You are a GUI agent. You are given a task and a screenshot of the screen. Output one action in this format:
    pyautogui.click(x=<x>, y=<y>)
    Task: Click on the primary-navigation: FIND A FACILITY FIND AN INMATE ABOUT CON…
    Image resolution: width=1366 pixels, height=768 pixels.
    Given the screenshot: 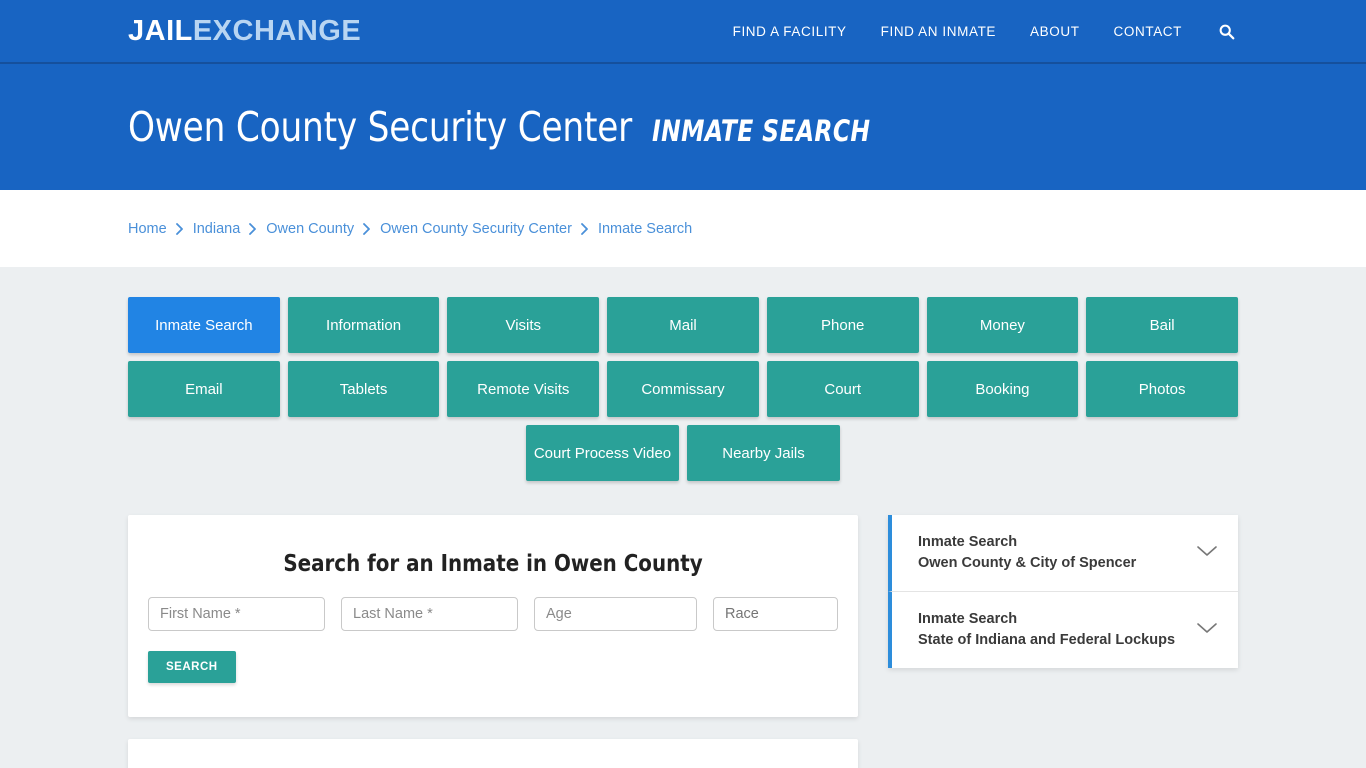 What is the action you would take?
    pyautogui.click(x=984, y=31)
    